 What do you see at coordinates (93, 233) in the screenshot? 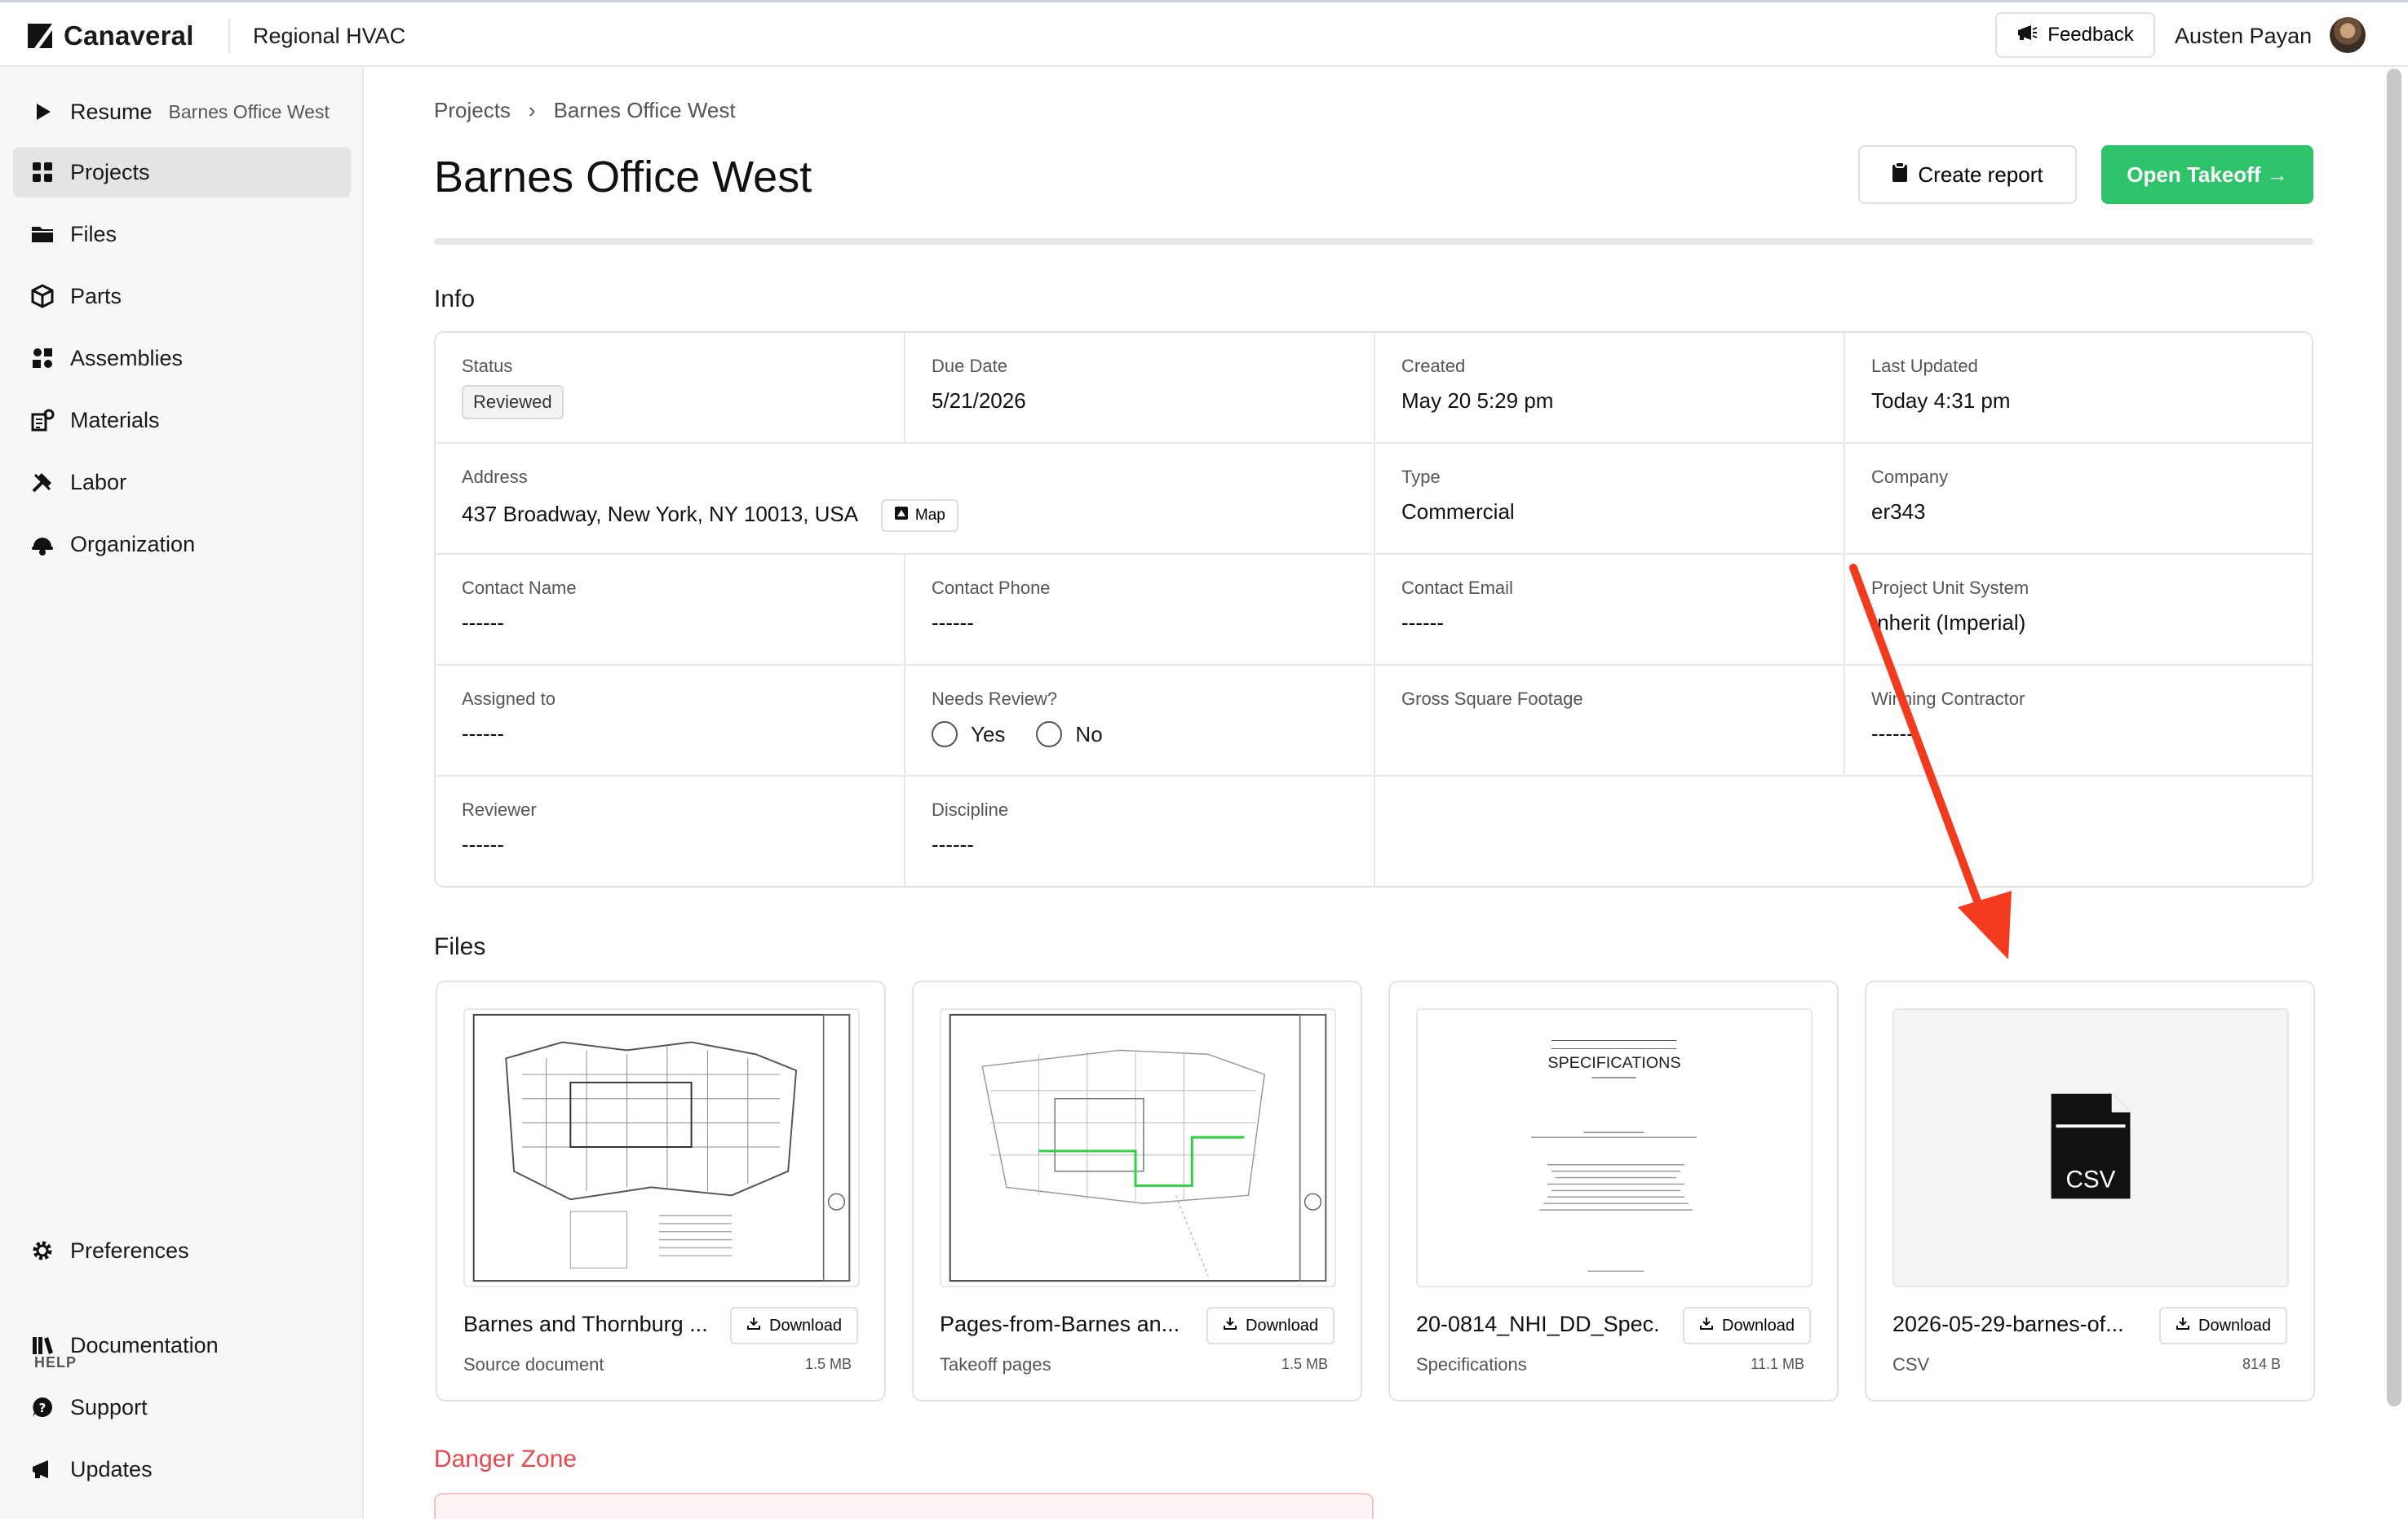
I see `sidebar-item-label: Files` at bounding box center [93, 233].